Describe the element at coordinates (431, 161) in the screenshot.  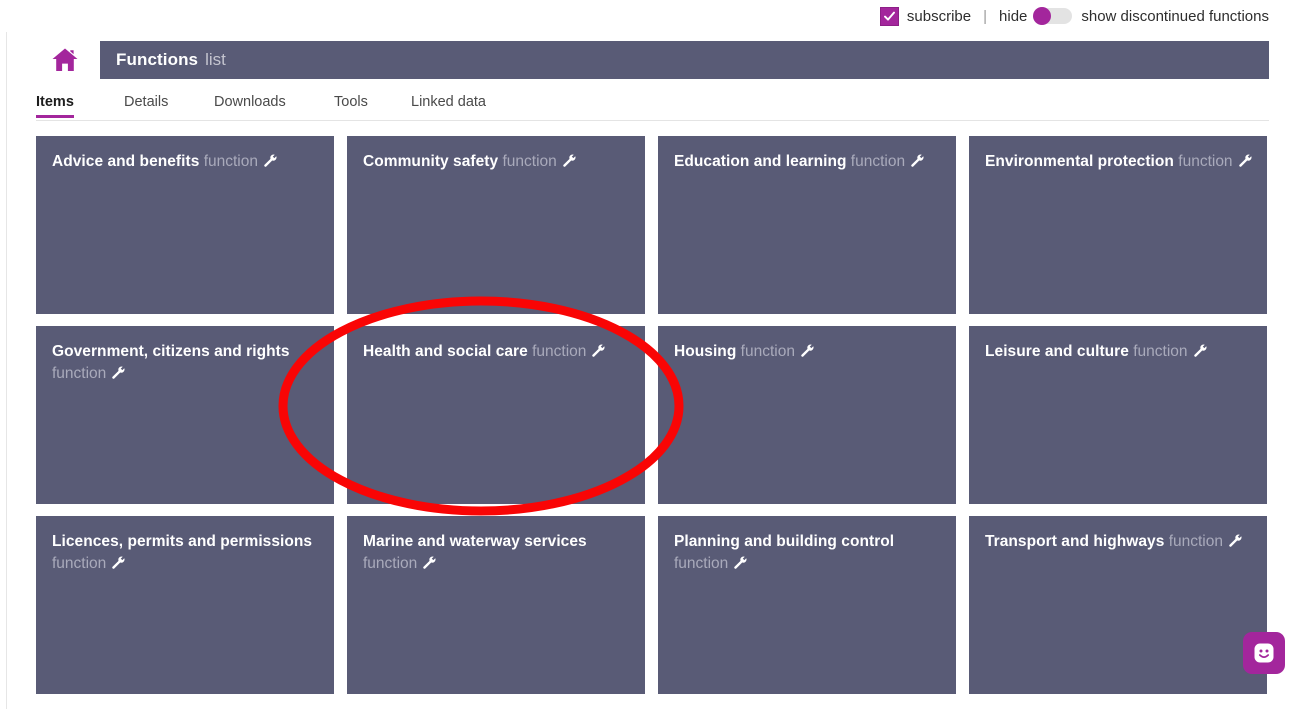
I see `function-card-title: Community safety` at that location.